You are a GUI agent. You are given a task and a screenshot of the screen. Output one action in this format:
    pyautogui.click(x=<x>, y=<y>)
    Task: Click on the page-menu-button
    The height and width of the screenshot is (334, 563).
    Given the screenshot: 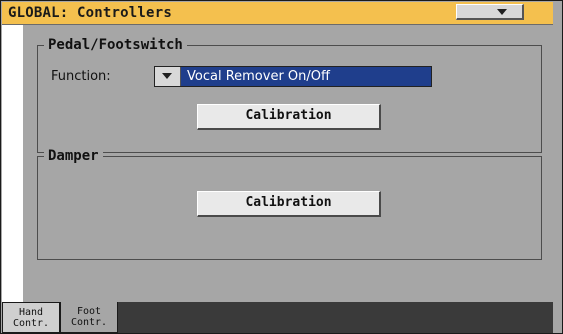 What is the action you would take?
    pyautogui.click(x=490, y=12)
    